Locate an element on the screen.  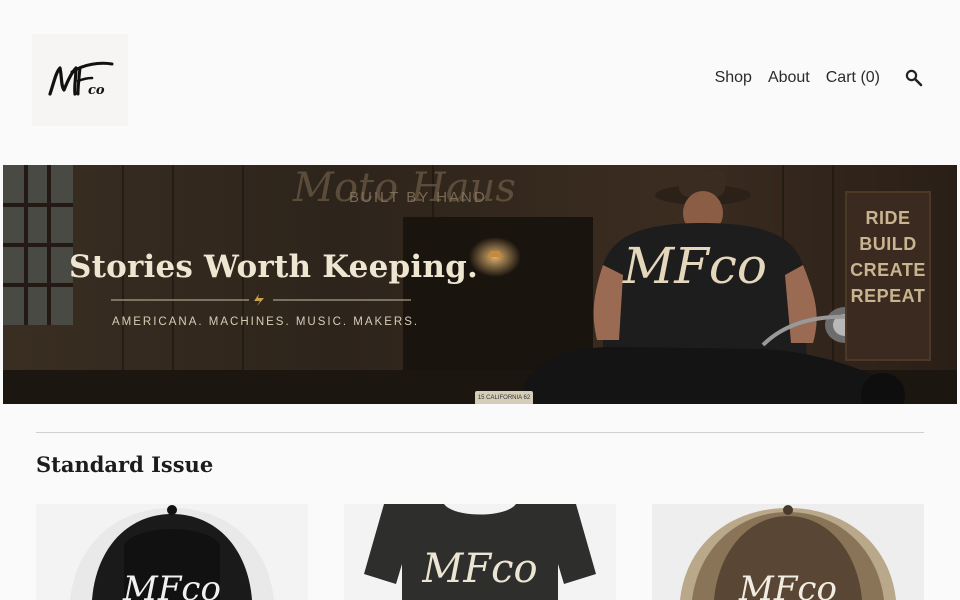
sign-line: CREATE is located at coordinates (888, 270).